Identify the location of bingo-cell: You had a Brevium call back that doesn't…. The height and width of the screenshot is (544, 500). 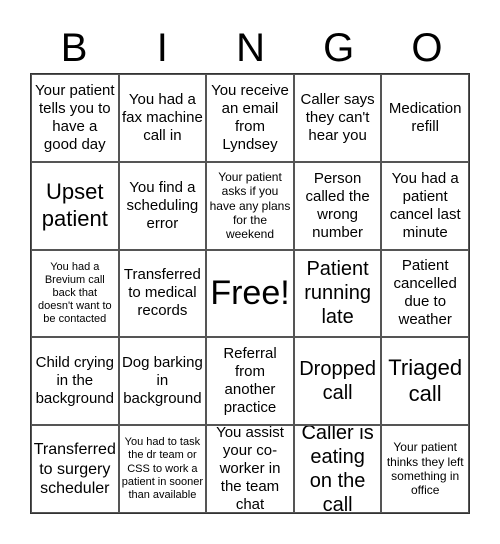
(75, 293).